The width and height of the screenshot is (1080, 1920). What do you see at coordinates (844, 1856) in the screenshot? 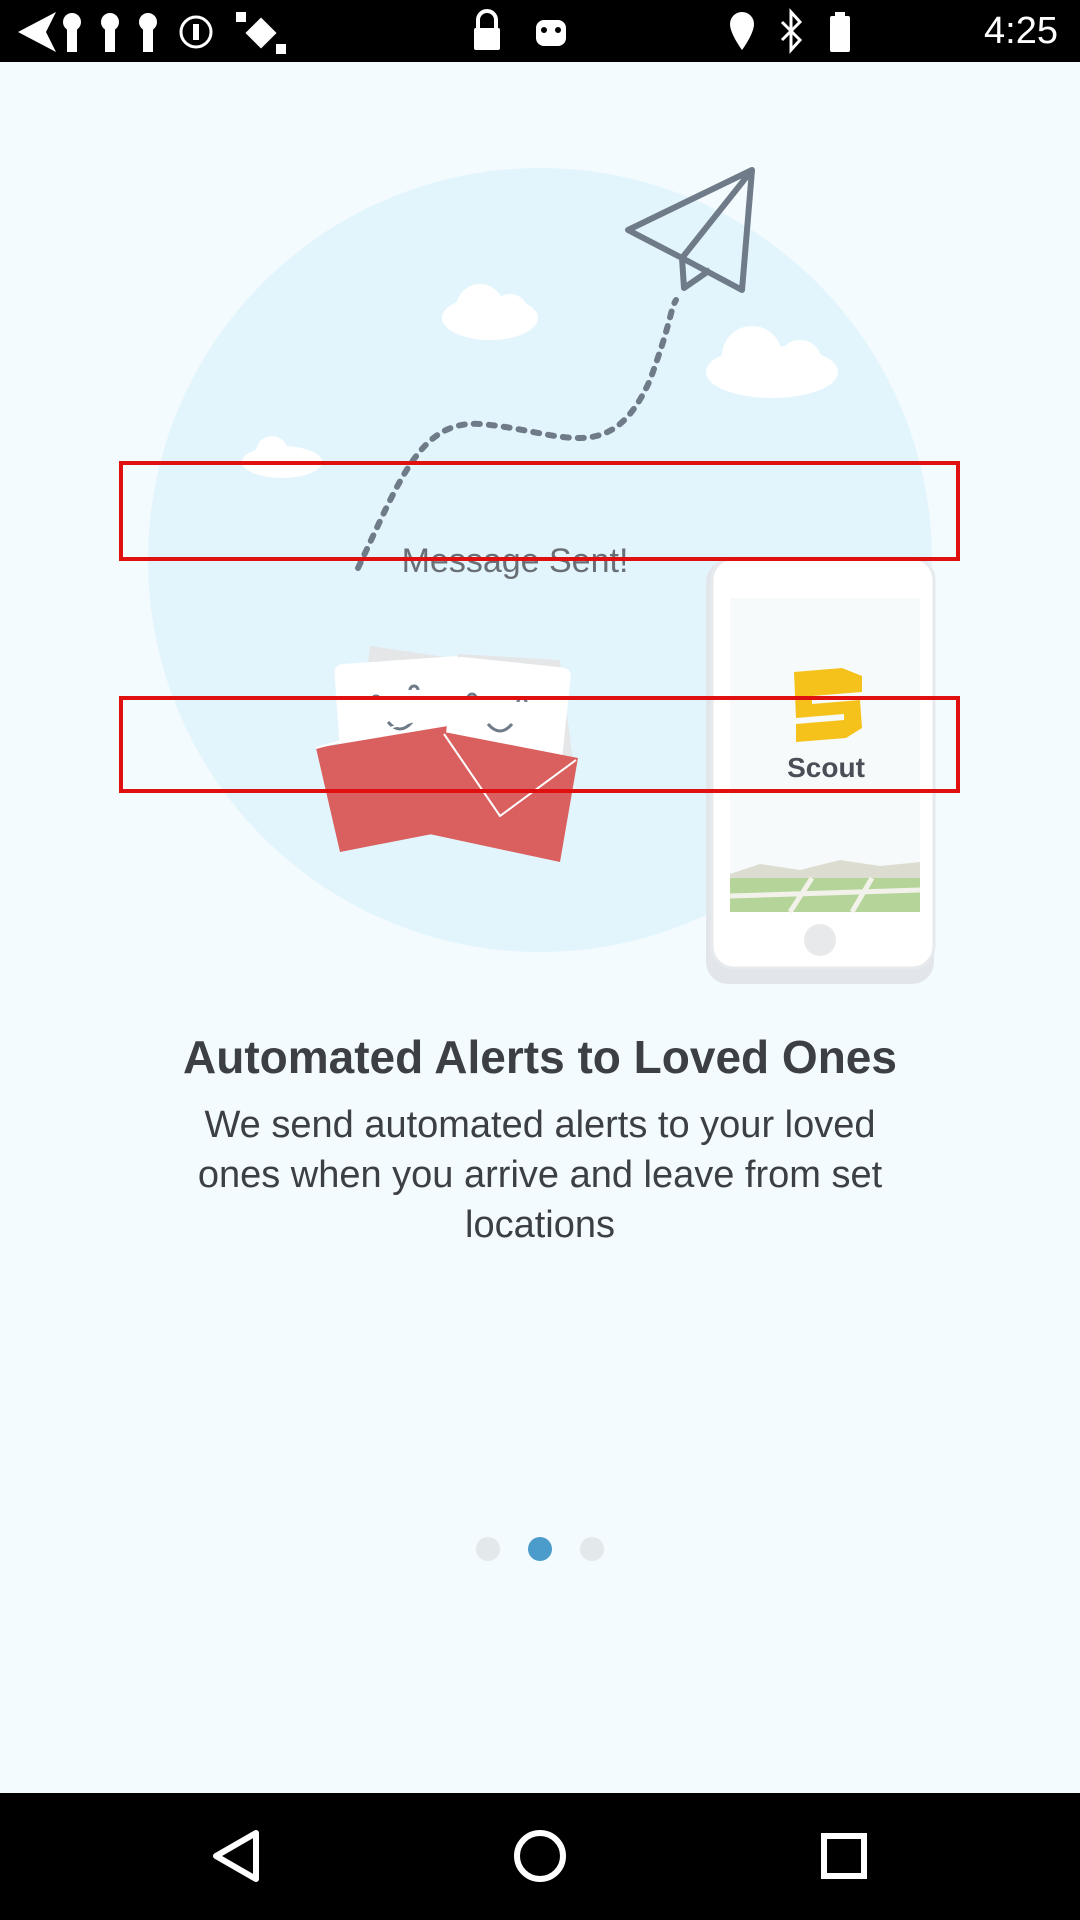
I see `recents-icon` at bounding box center [844, 1856].